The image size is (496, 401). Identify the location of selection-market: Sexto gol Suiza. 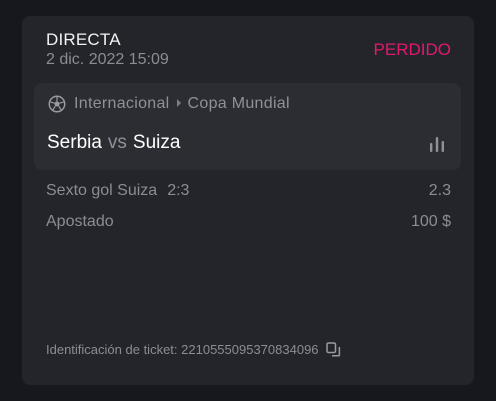
(102, 190).